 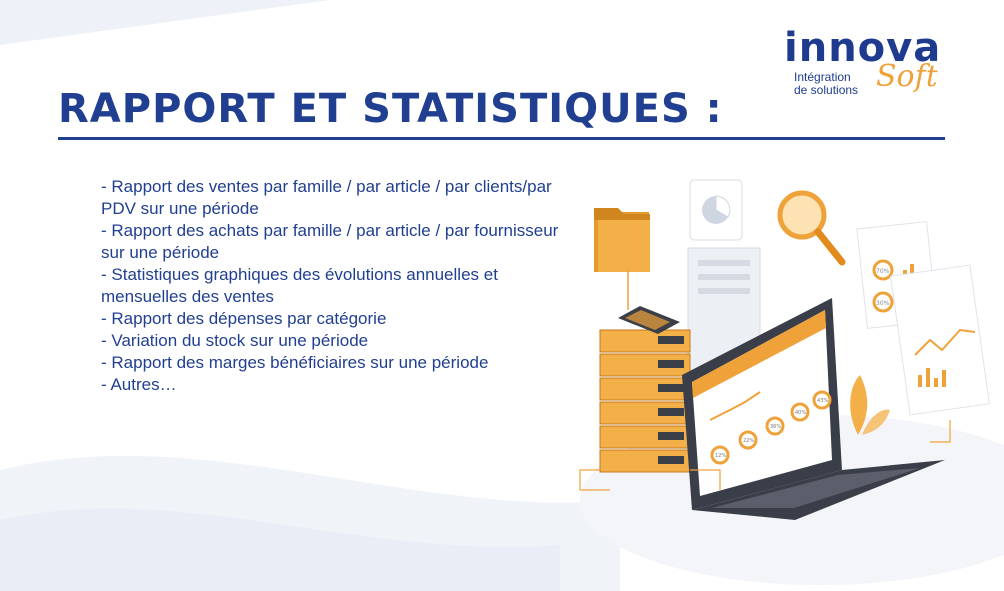 I want to click on company-logo: innova Soft Intégration de solutions, so click(x=874, y=65).